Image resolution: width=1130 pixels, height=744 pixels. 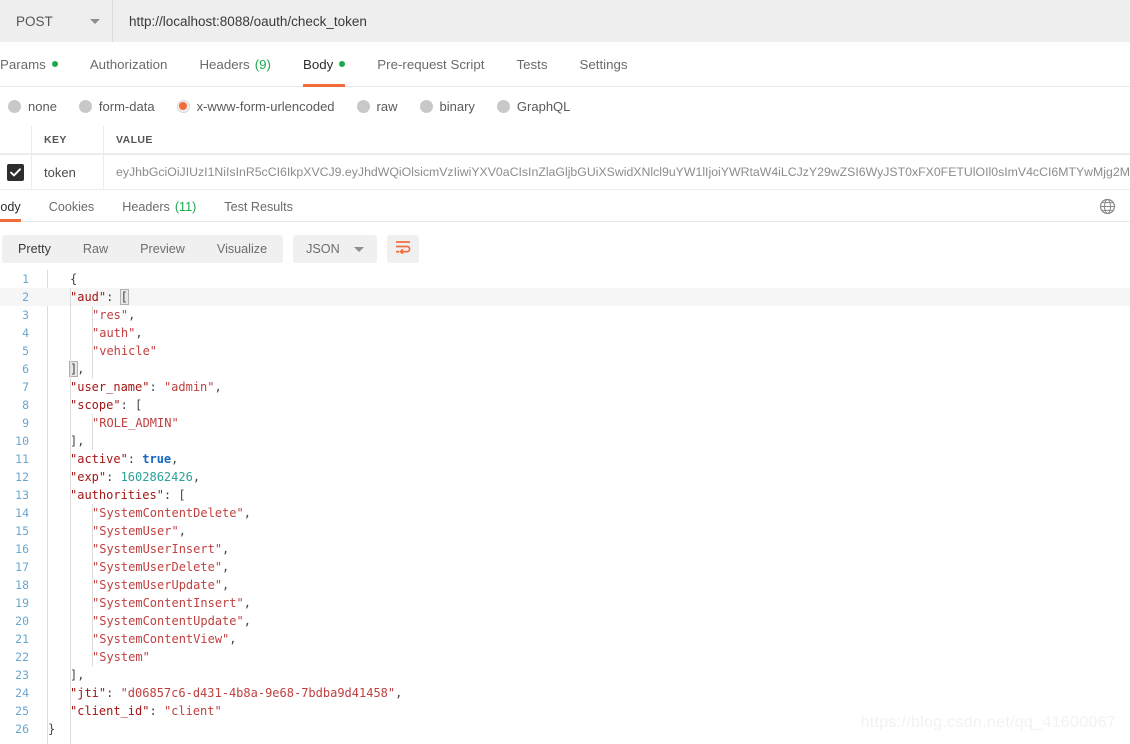 What do you see at coordinates (565, 315) in the screenshot?
I see `code-line: 3 "res",` at bounding box center [565, 315].